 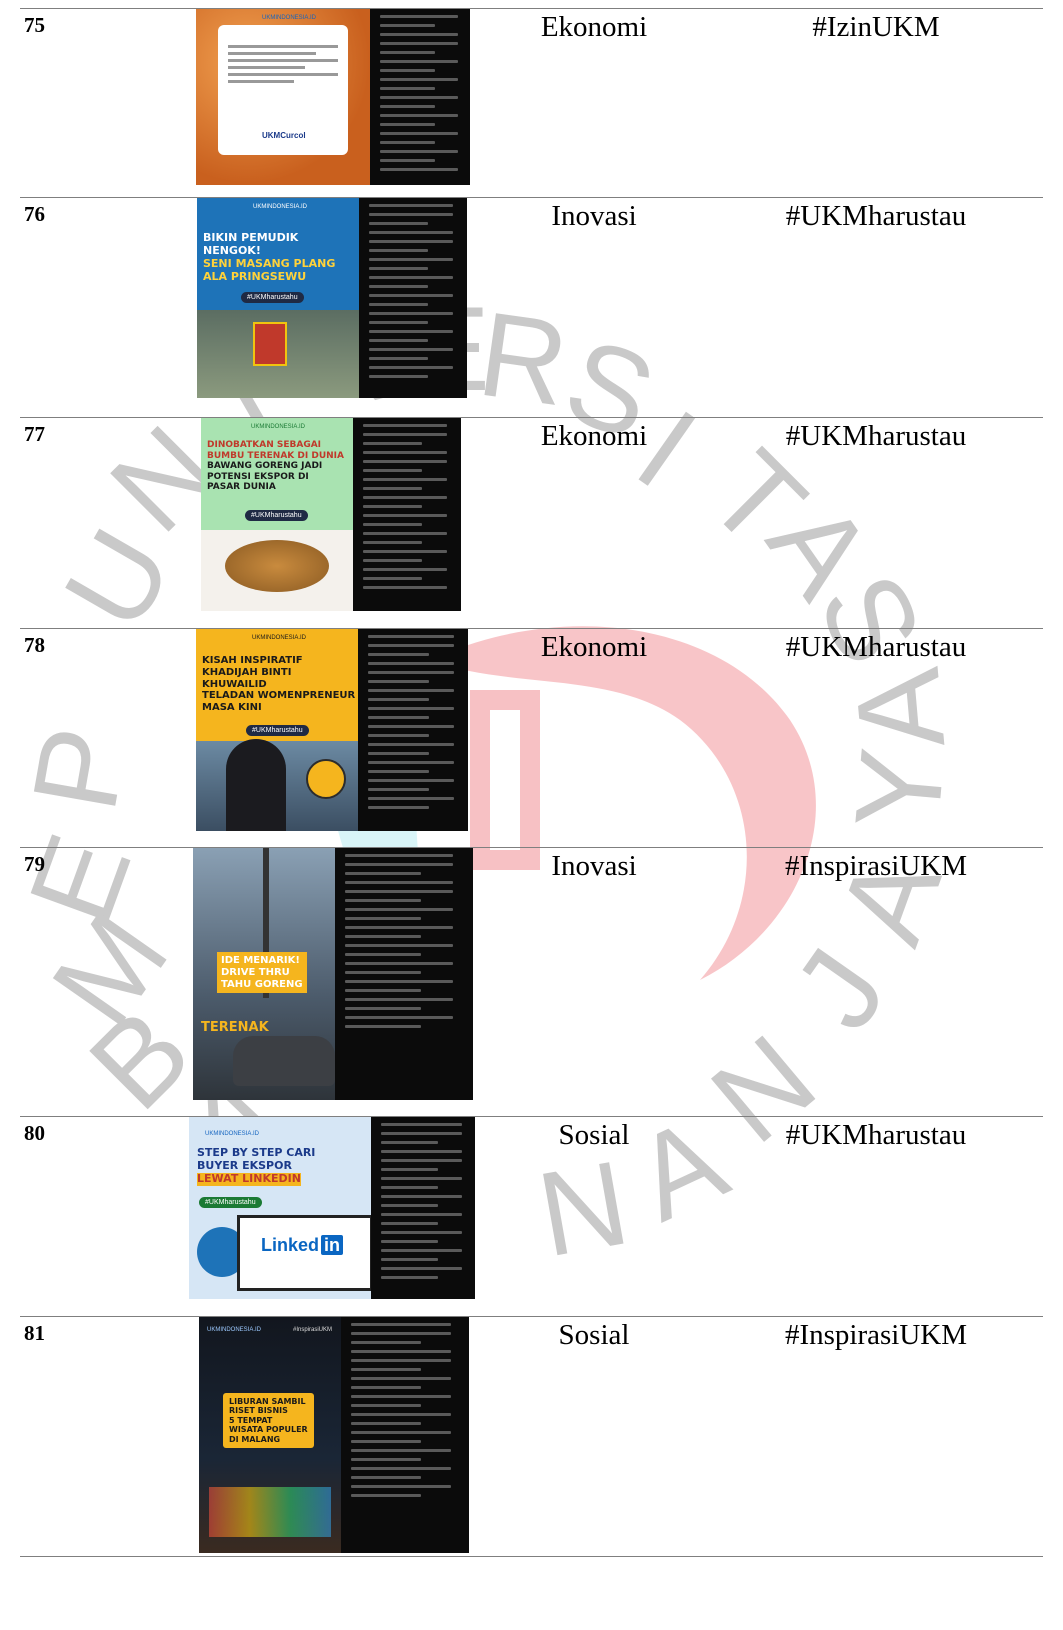 I want to click on row-number: 77, so click(x=104, y=523).